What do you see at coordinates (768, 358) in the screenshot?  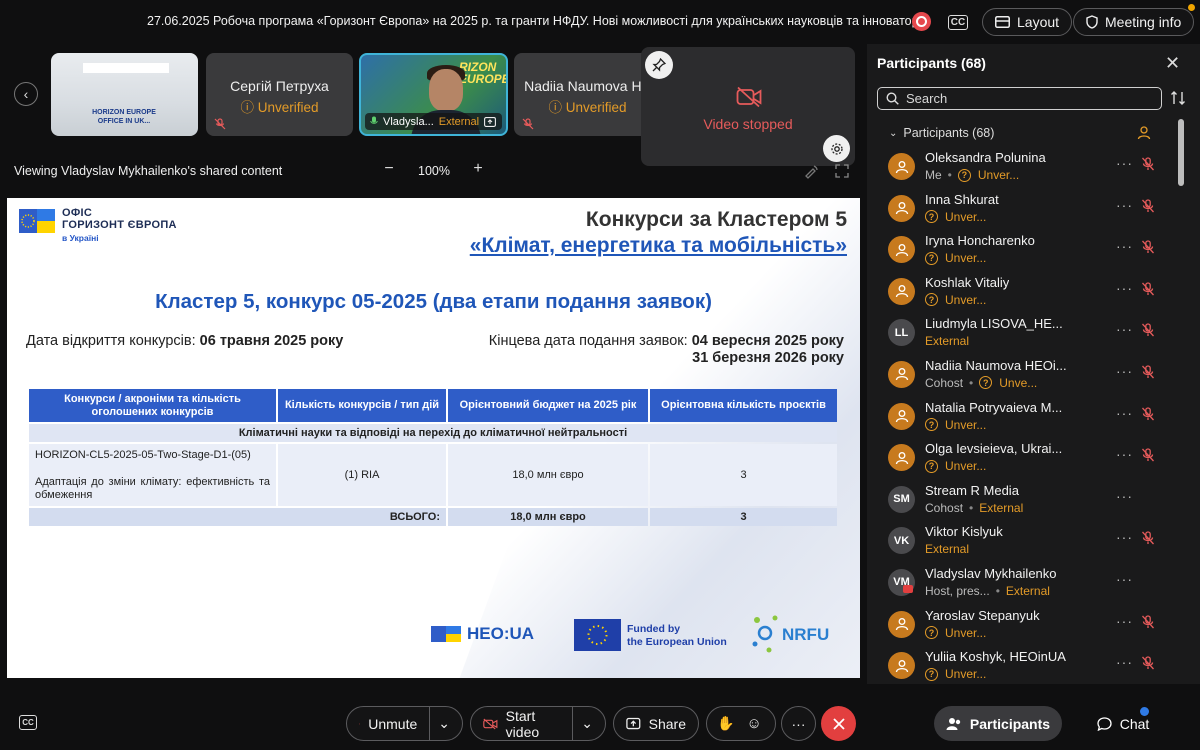 I see `deadline-value2: 31 березня 2026 року` at bounding box center [768, 358].